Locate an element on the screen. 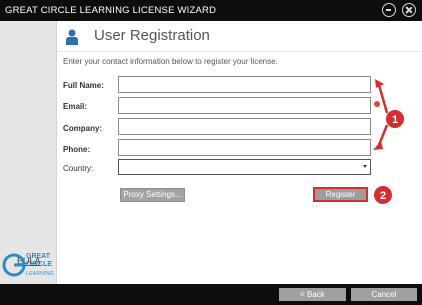  title-bar: GREAT CIRCLE LEARNING LICENSE WIZARD is located at coordinates (211, 10).